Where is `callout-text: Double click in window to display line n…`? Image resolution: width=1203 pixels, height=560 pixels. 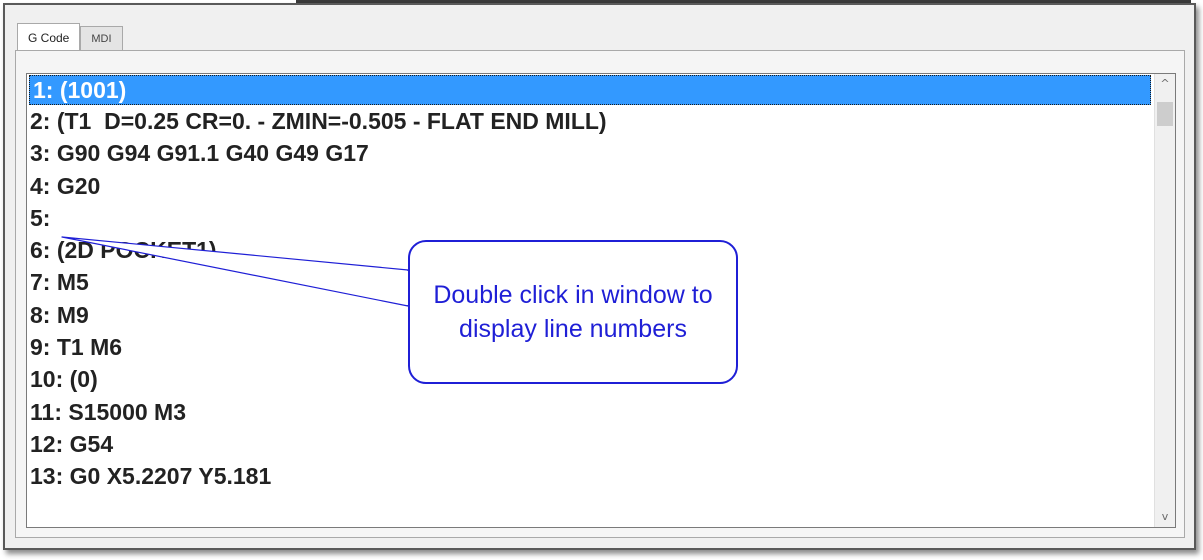
callout-text: Double click in window to display line n… is located at coordinates (573, 312).